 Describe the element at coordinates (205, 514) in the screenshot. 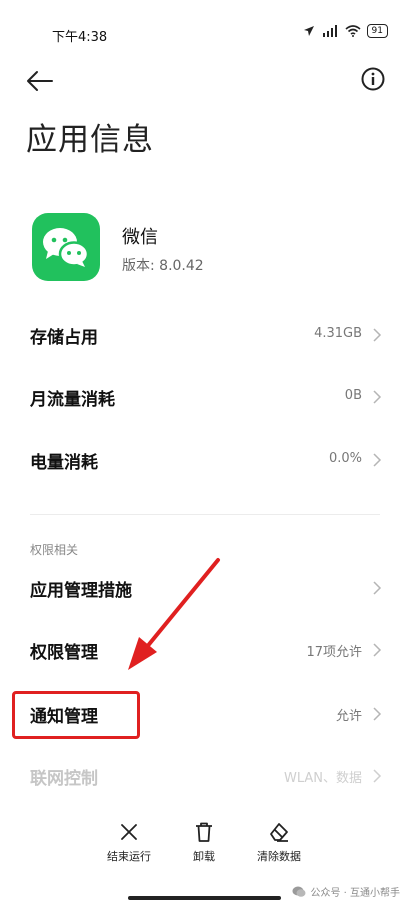

I see `divider` at that location.